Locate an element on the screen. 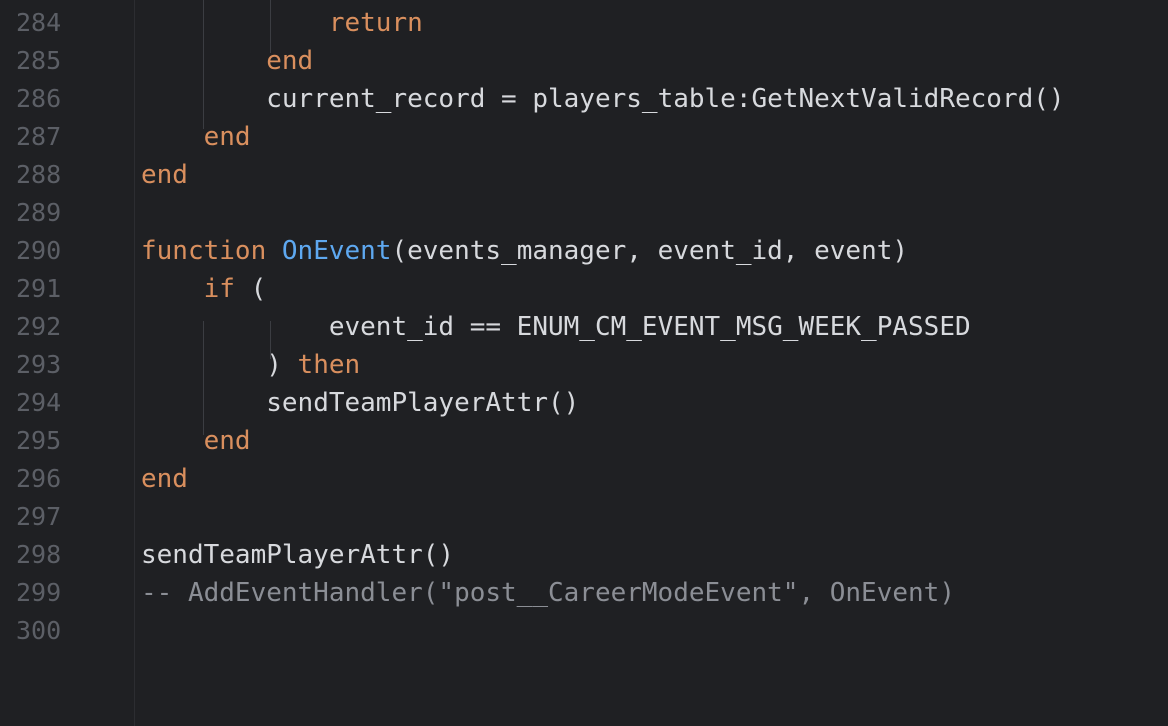  code-text: if ( is located at coordinates (204, 289).